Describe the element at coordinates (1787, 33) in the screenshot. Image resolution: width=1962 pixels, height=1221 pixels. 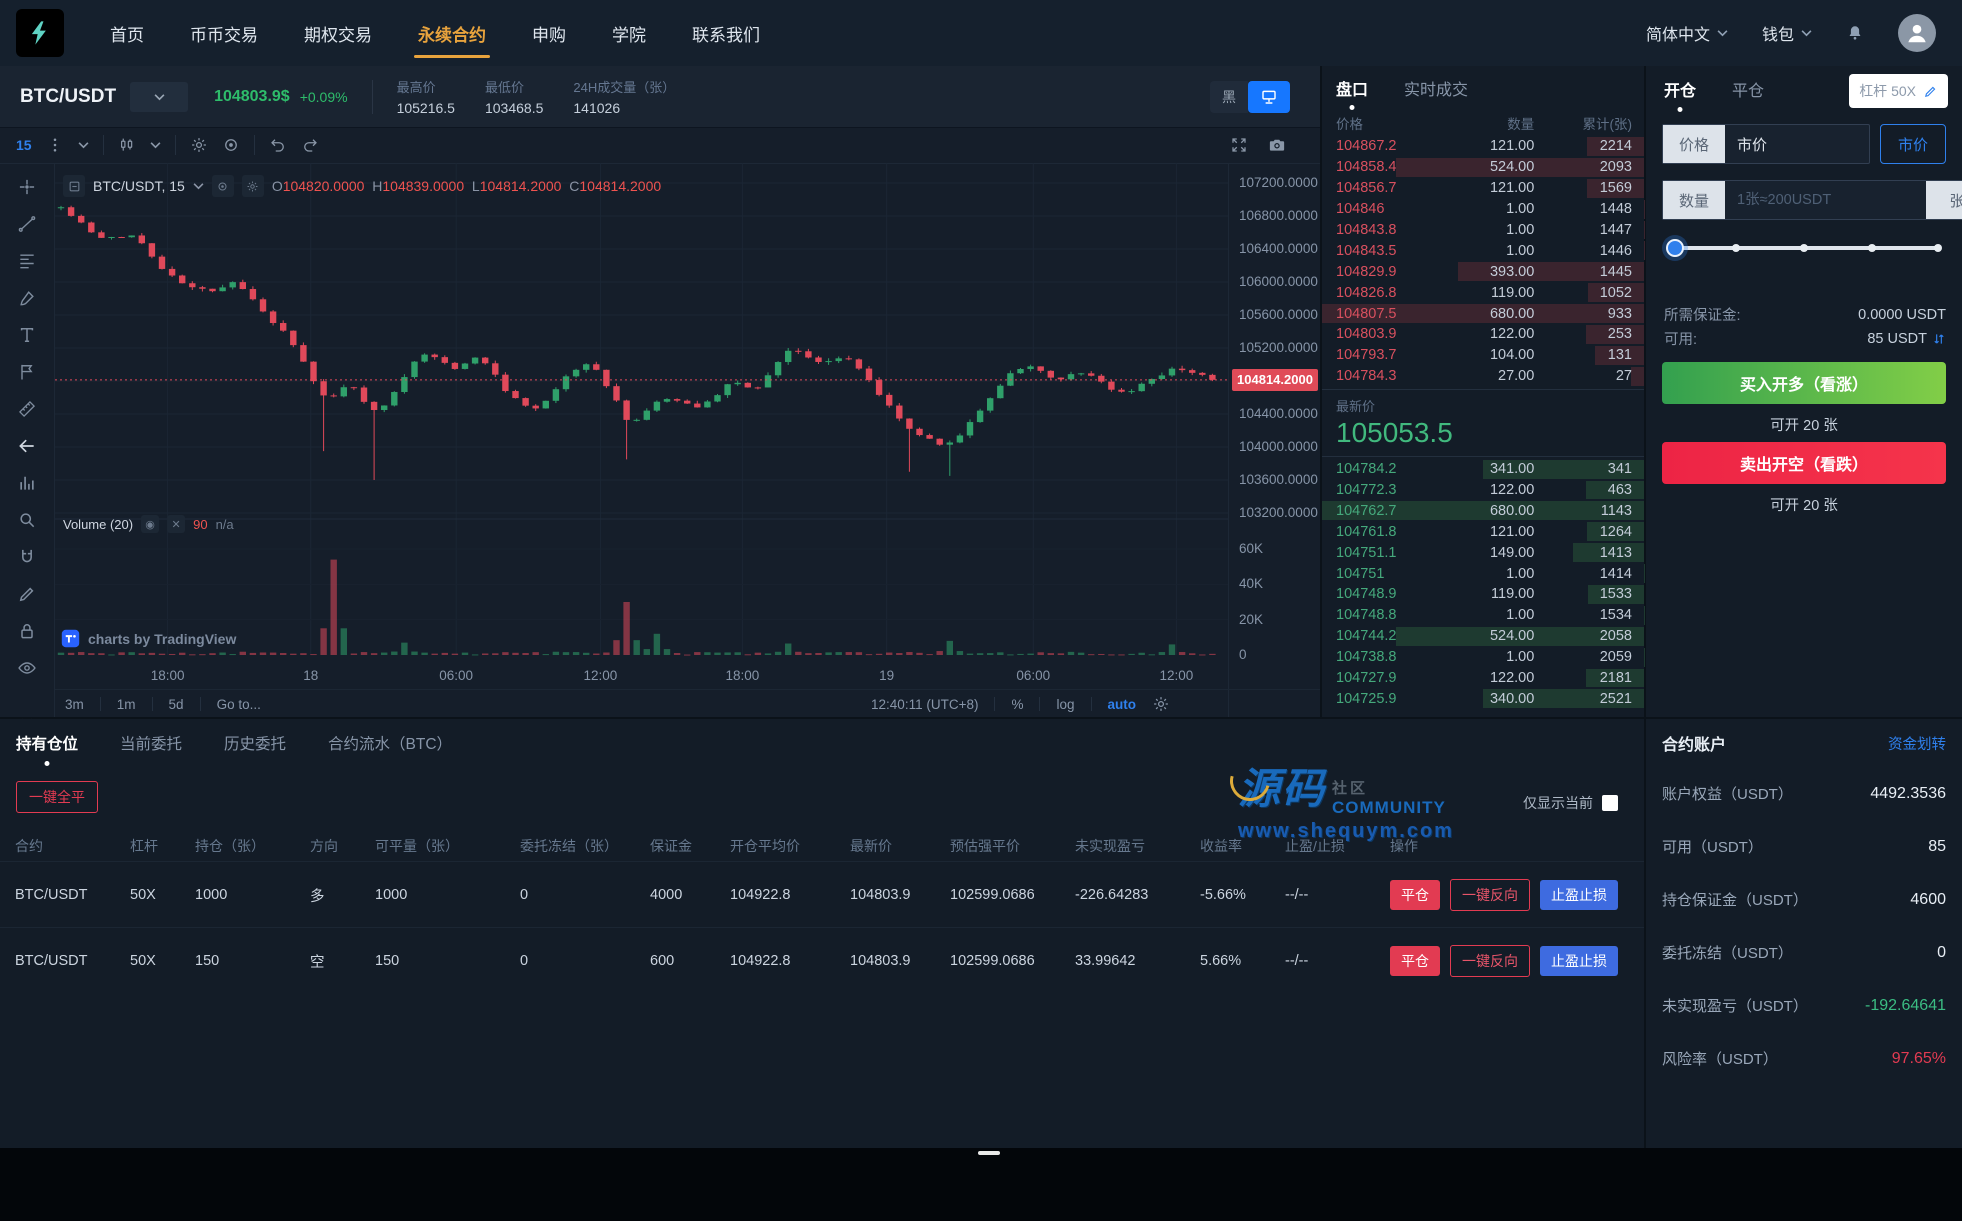
I see `wallet-menu: 钱包` at that location.